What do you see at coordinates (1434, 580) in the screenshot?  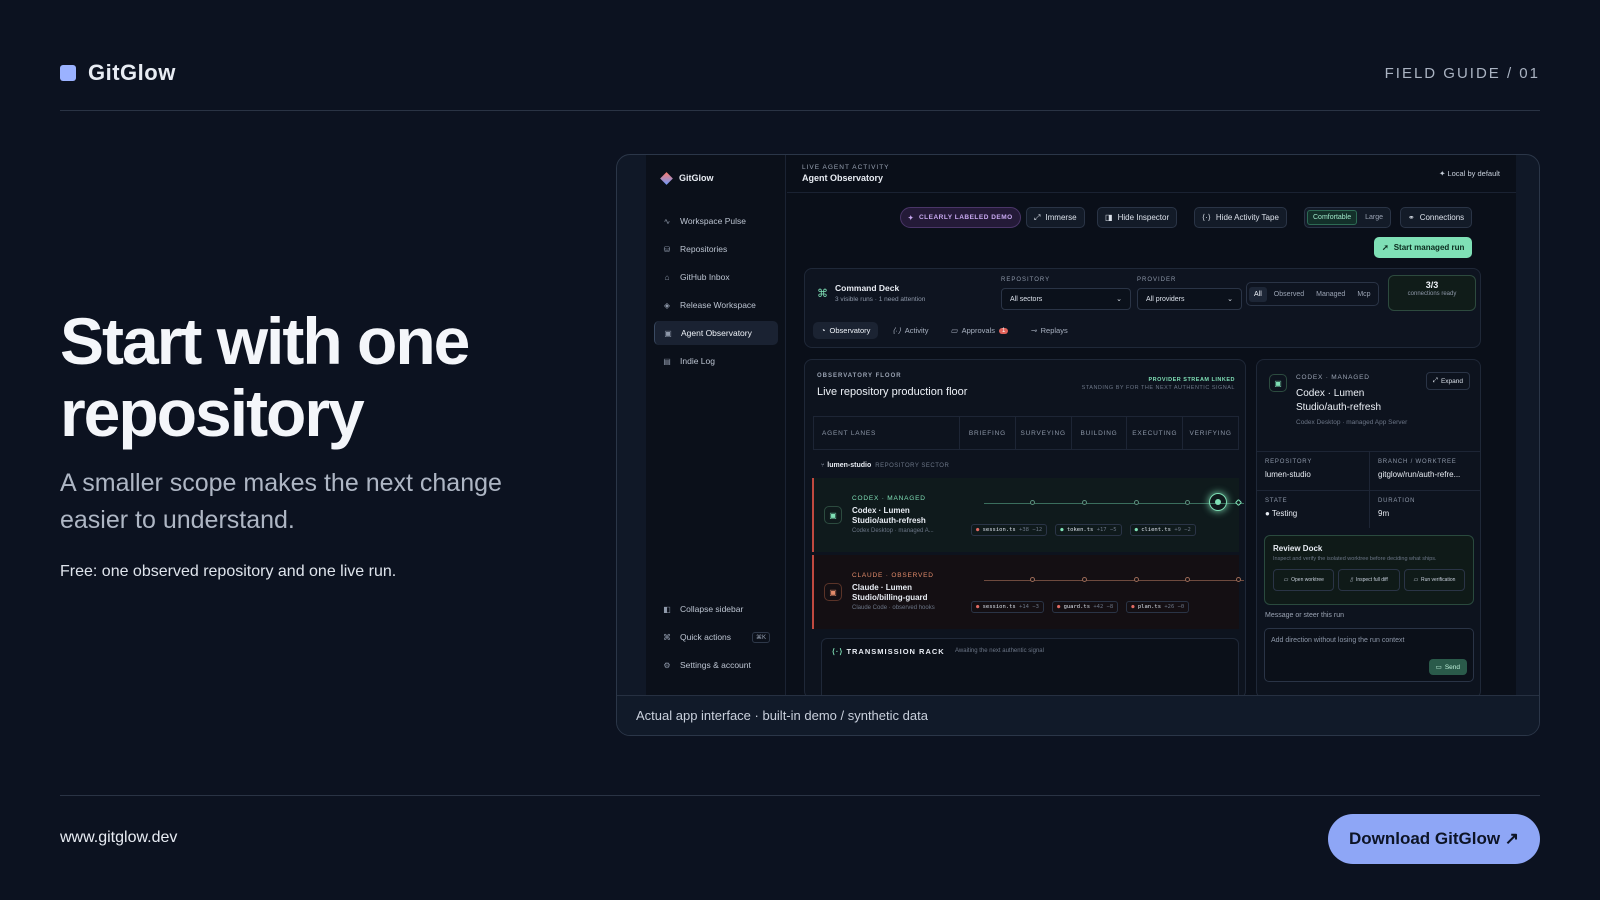 I see `run-verification-button: ▭ Run verification` at bounding box center [1434, 580].